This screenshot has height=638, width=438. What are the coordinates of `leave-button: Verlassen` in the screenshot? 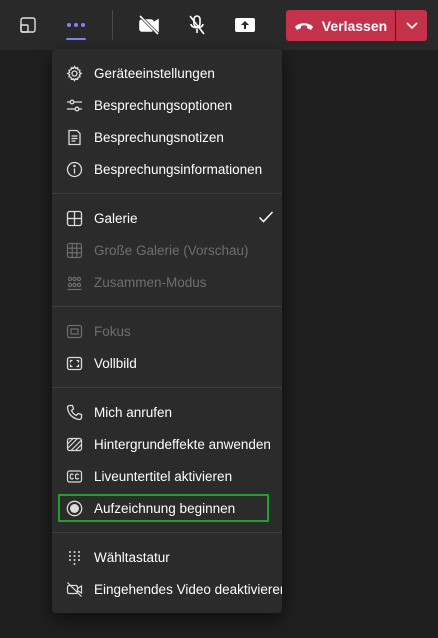 It's located at (340, 25).